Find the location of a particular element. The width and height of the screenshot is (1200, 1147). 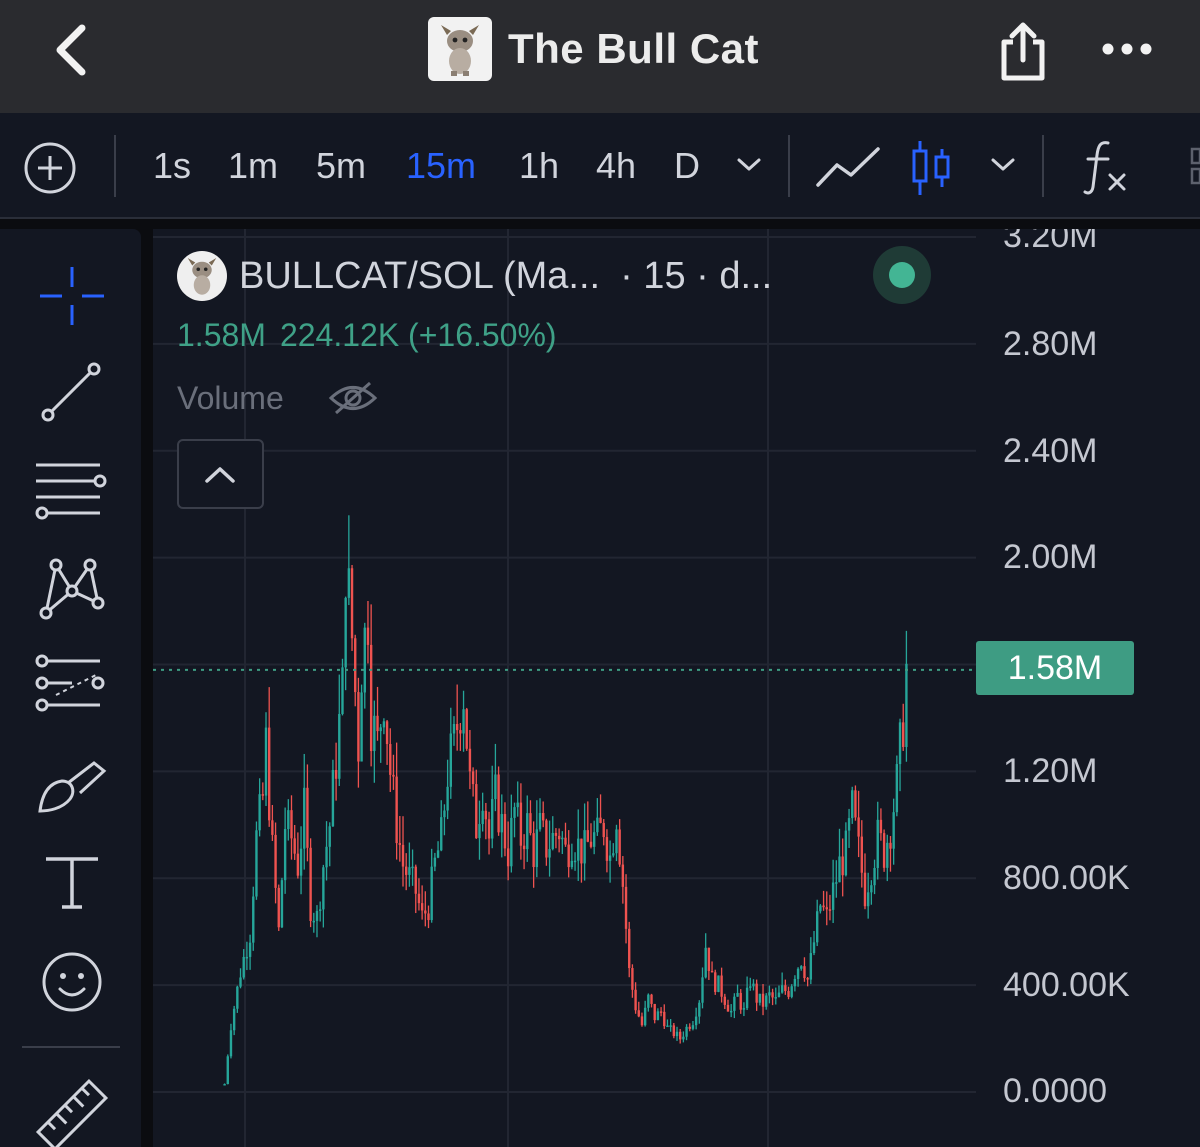

ruler-icon is located at coordinates (72, 1112).